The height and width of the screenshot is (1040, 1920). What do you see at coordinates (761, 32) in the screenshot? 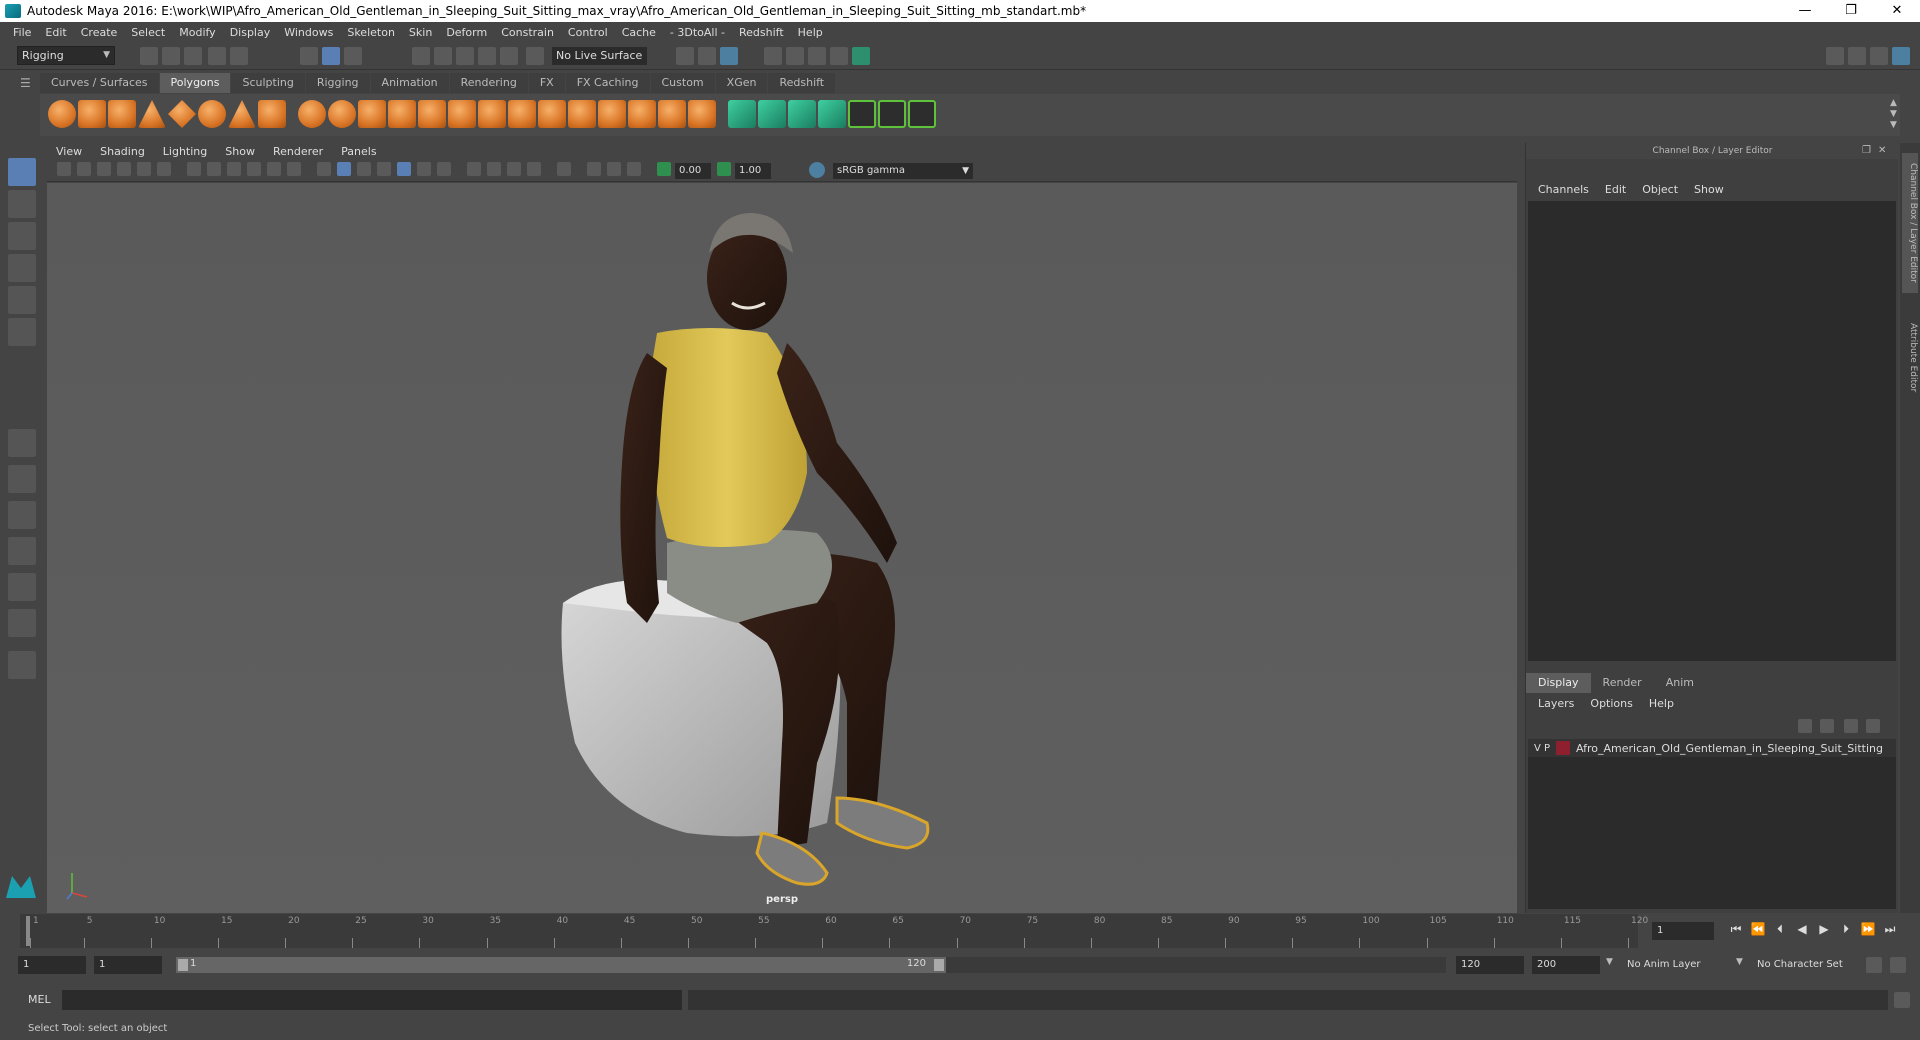
I see `menu-redshift: Redshift` at bounding box center [761, 32].